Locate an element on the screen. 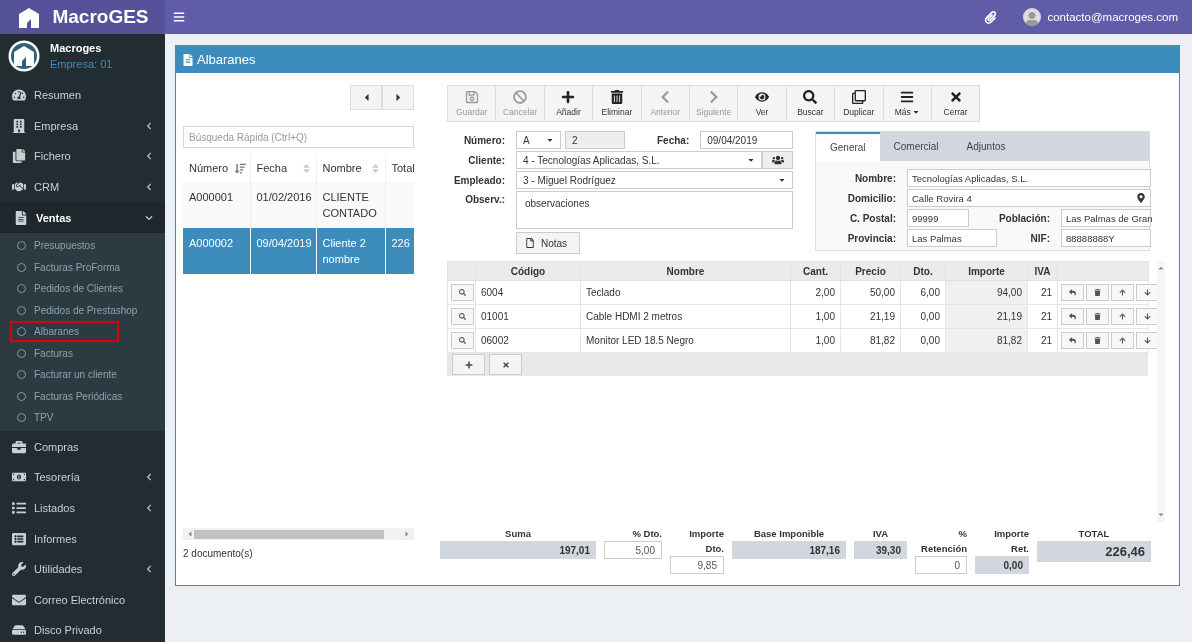 The height and width of the screenshot is (642, 1192). search-icon is located at coordinates (462, 340).